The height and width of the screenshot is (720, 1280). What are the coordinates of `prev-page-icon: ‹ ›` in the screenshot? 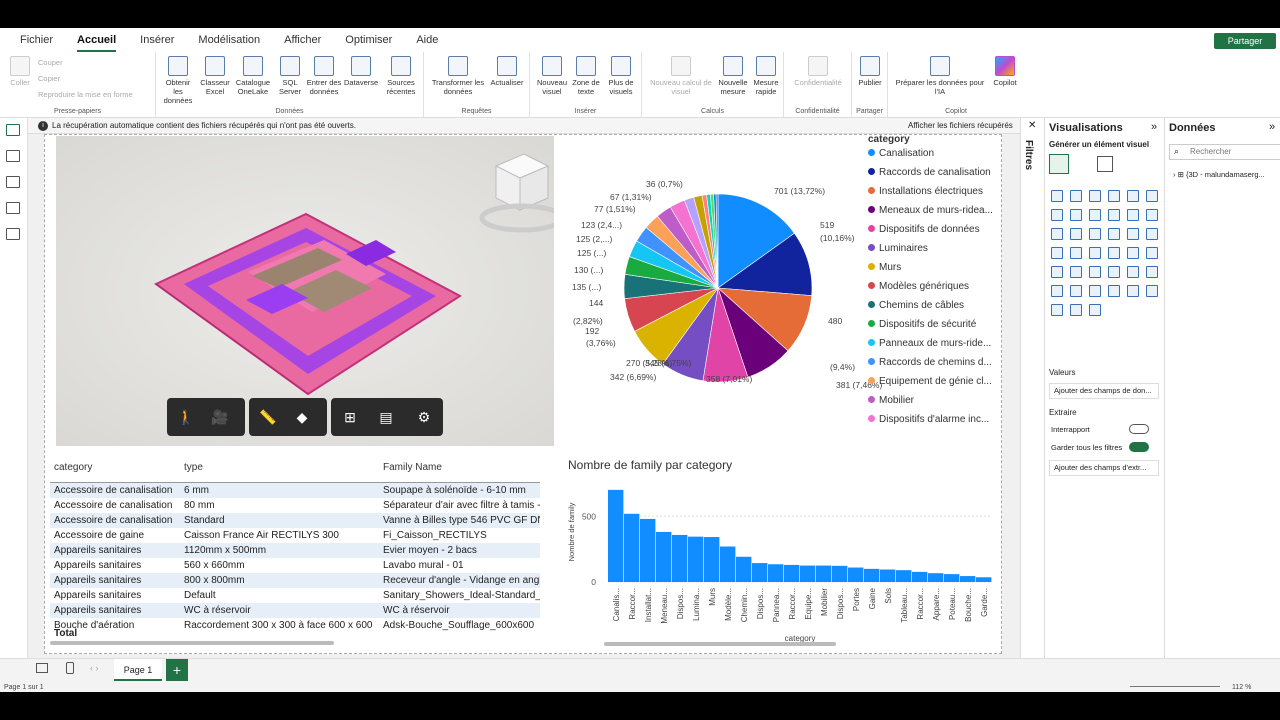 It's located at (94, 668).